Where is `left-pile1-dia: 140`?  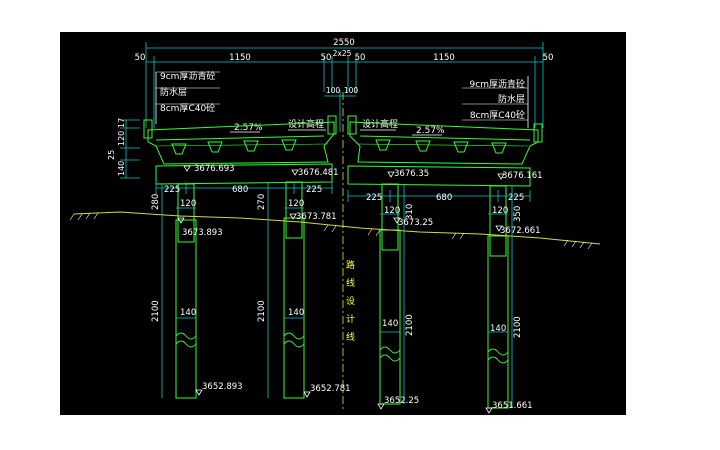 left-pile1-dia: 140 is located at coordinates (188, 313).